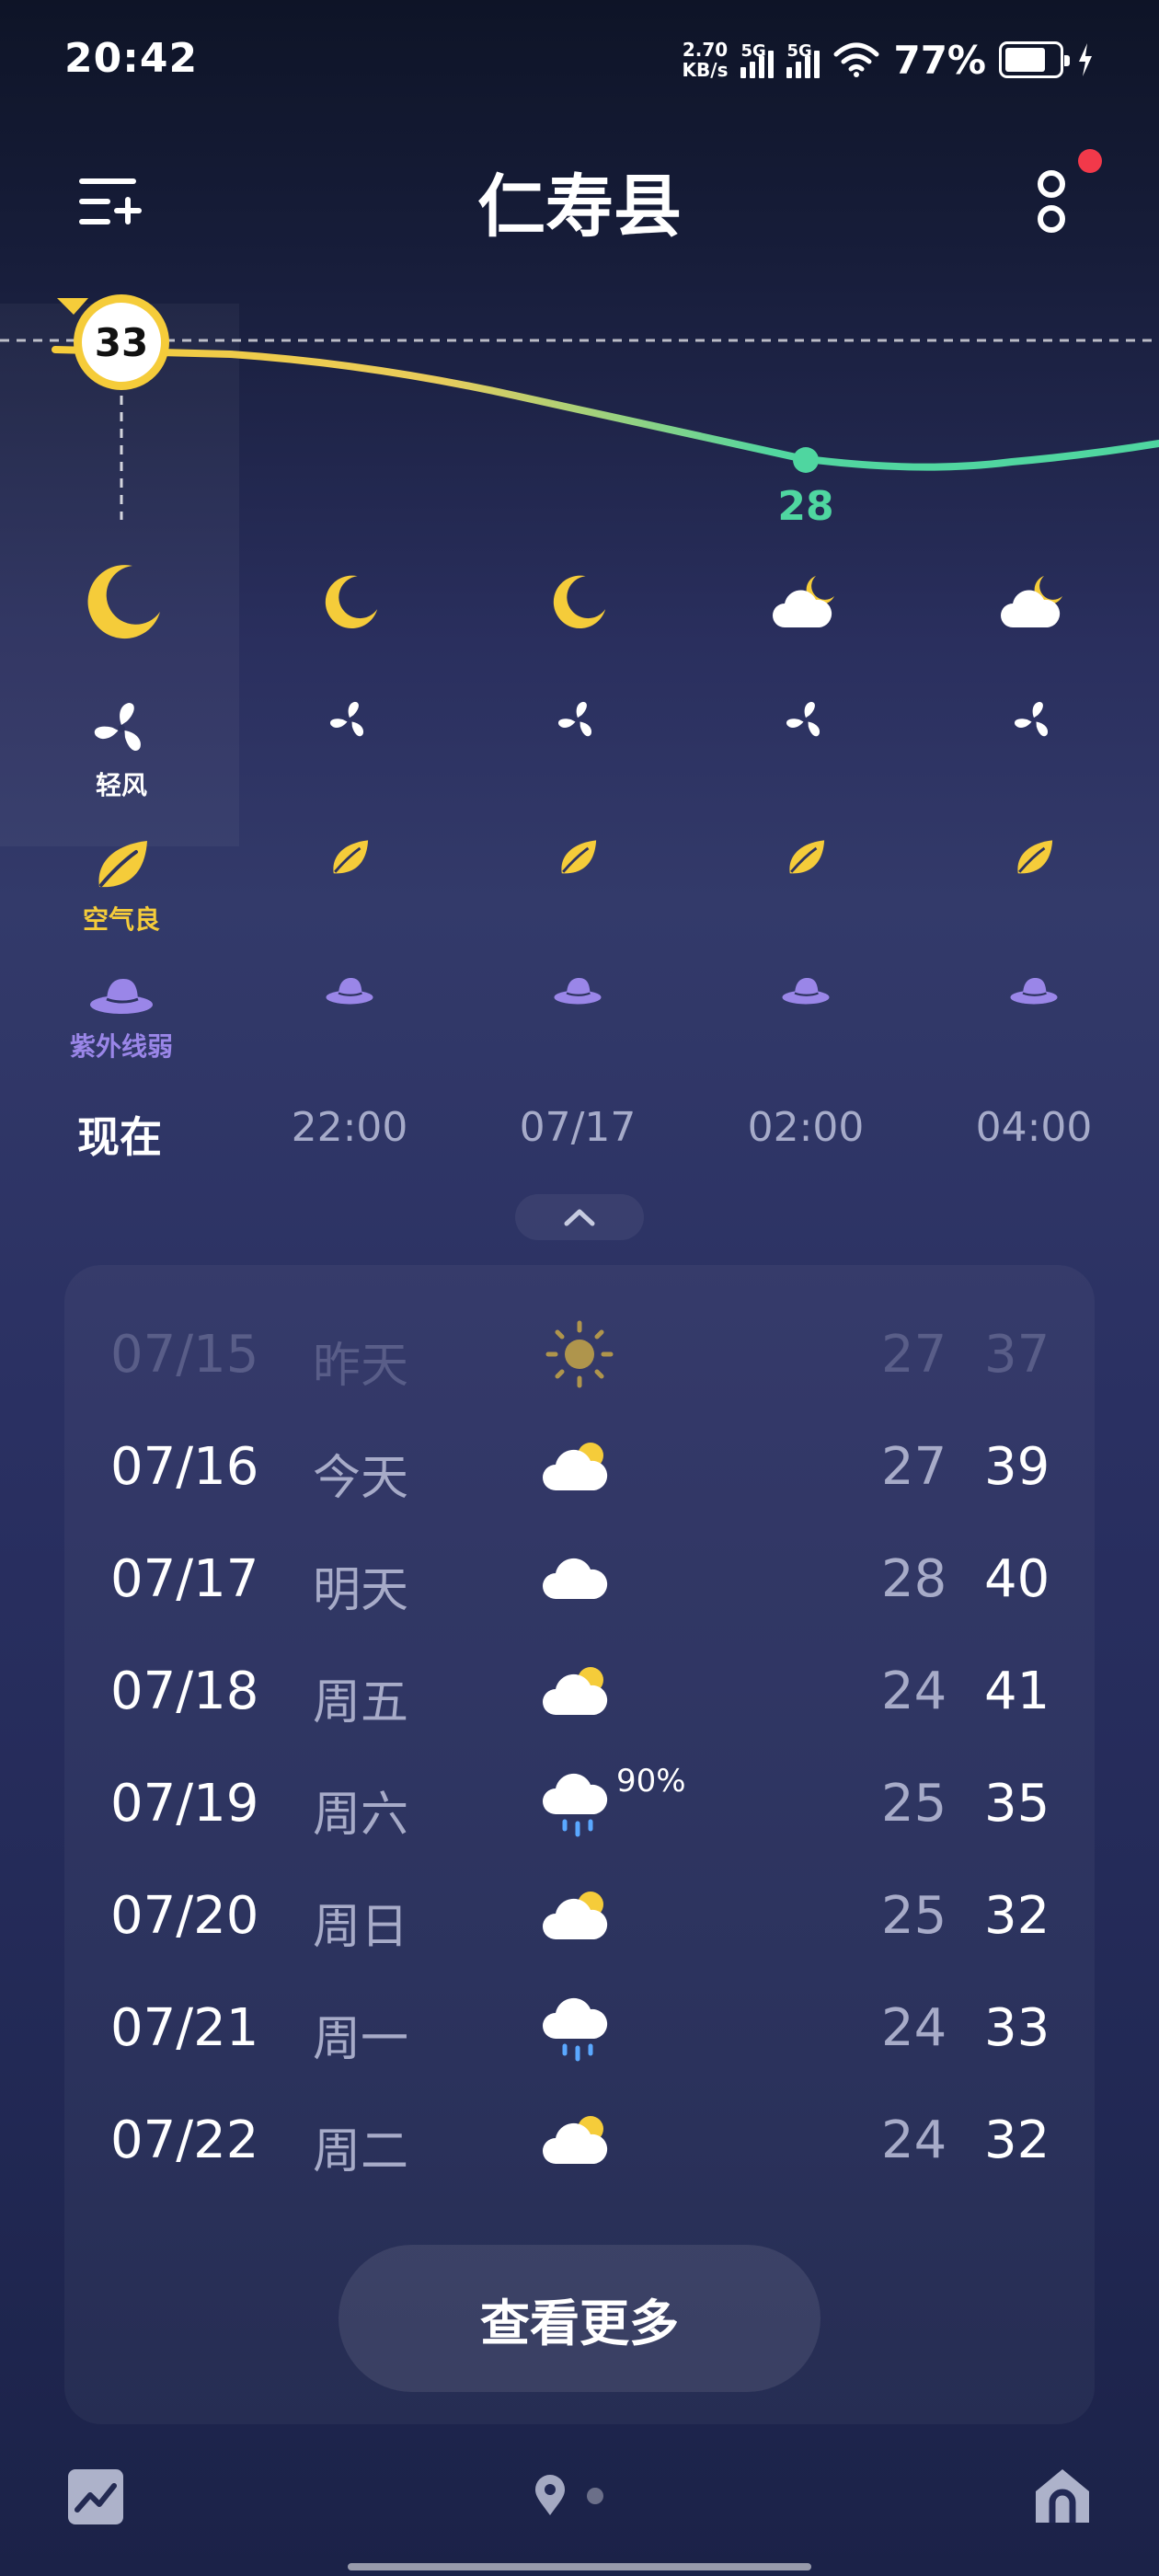 The width and height of the screenshot is (1159, 2576). I want to click on day-name: 周二, so click(361, 2151).